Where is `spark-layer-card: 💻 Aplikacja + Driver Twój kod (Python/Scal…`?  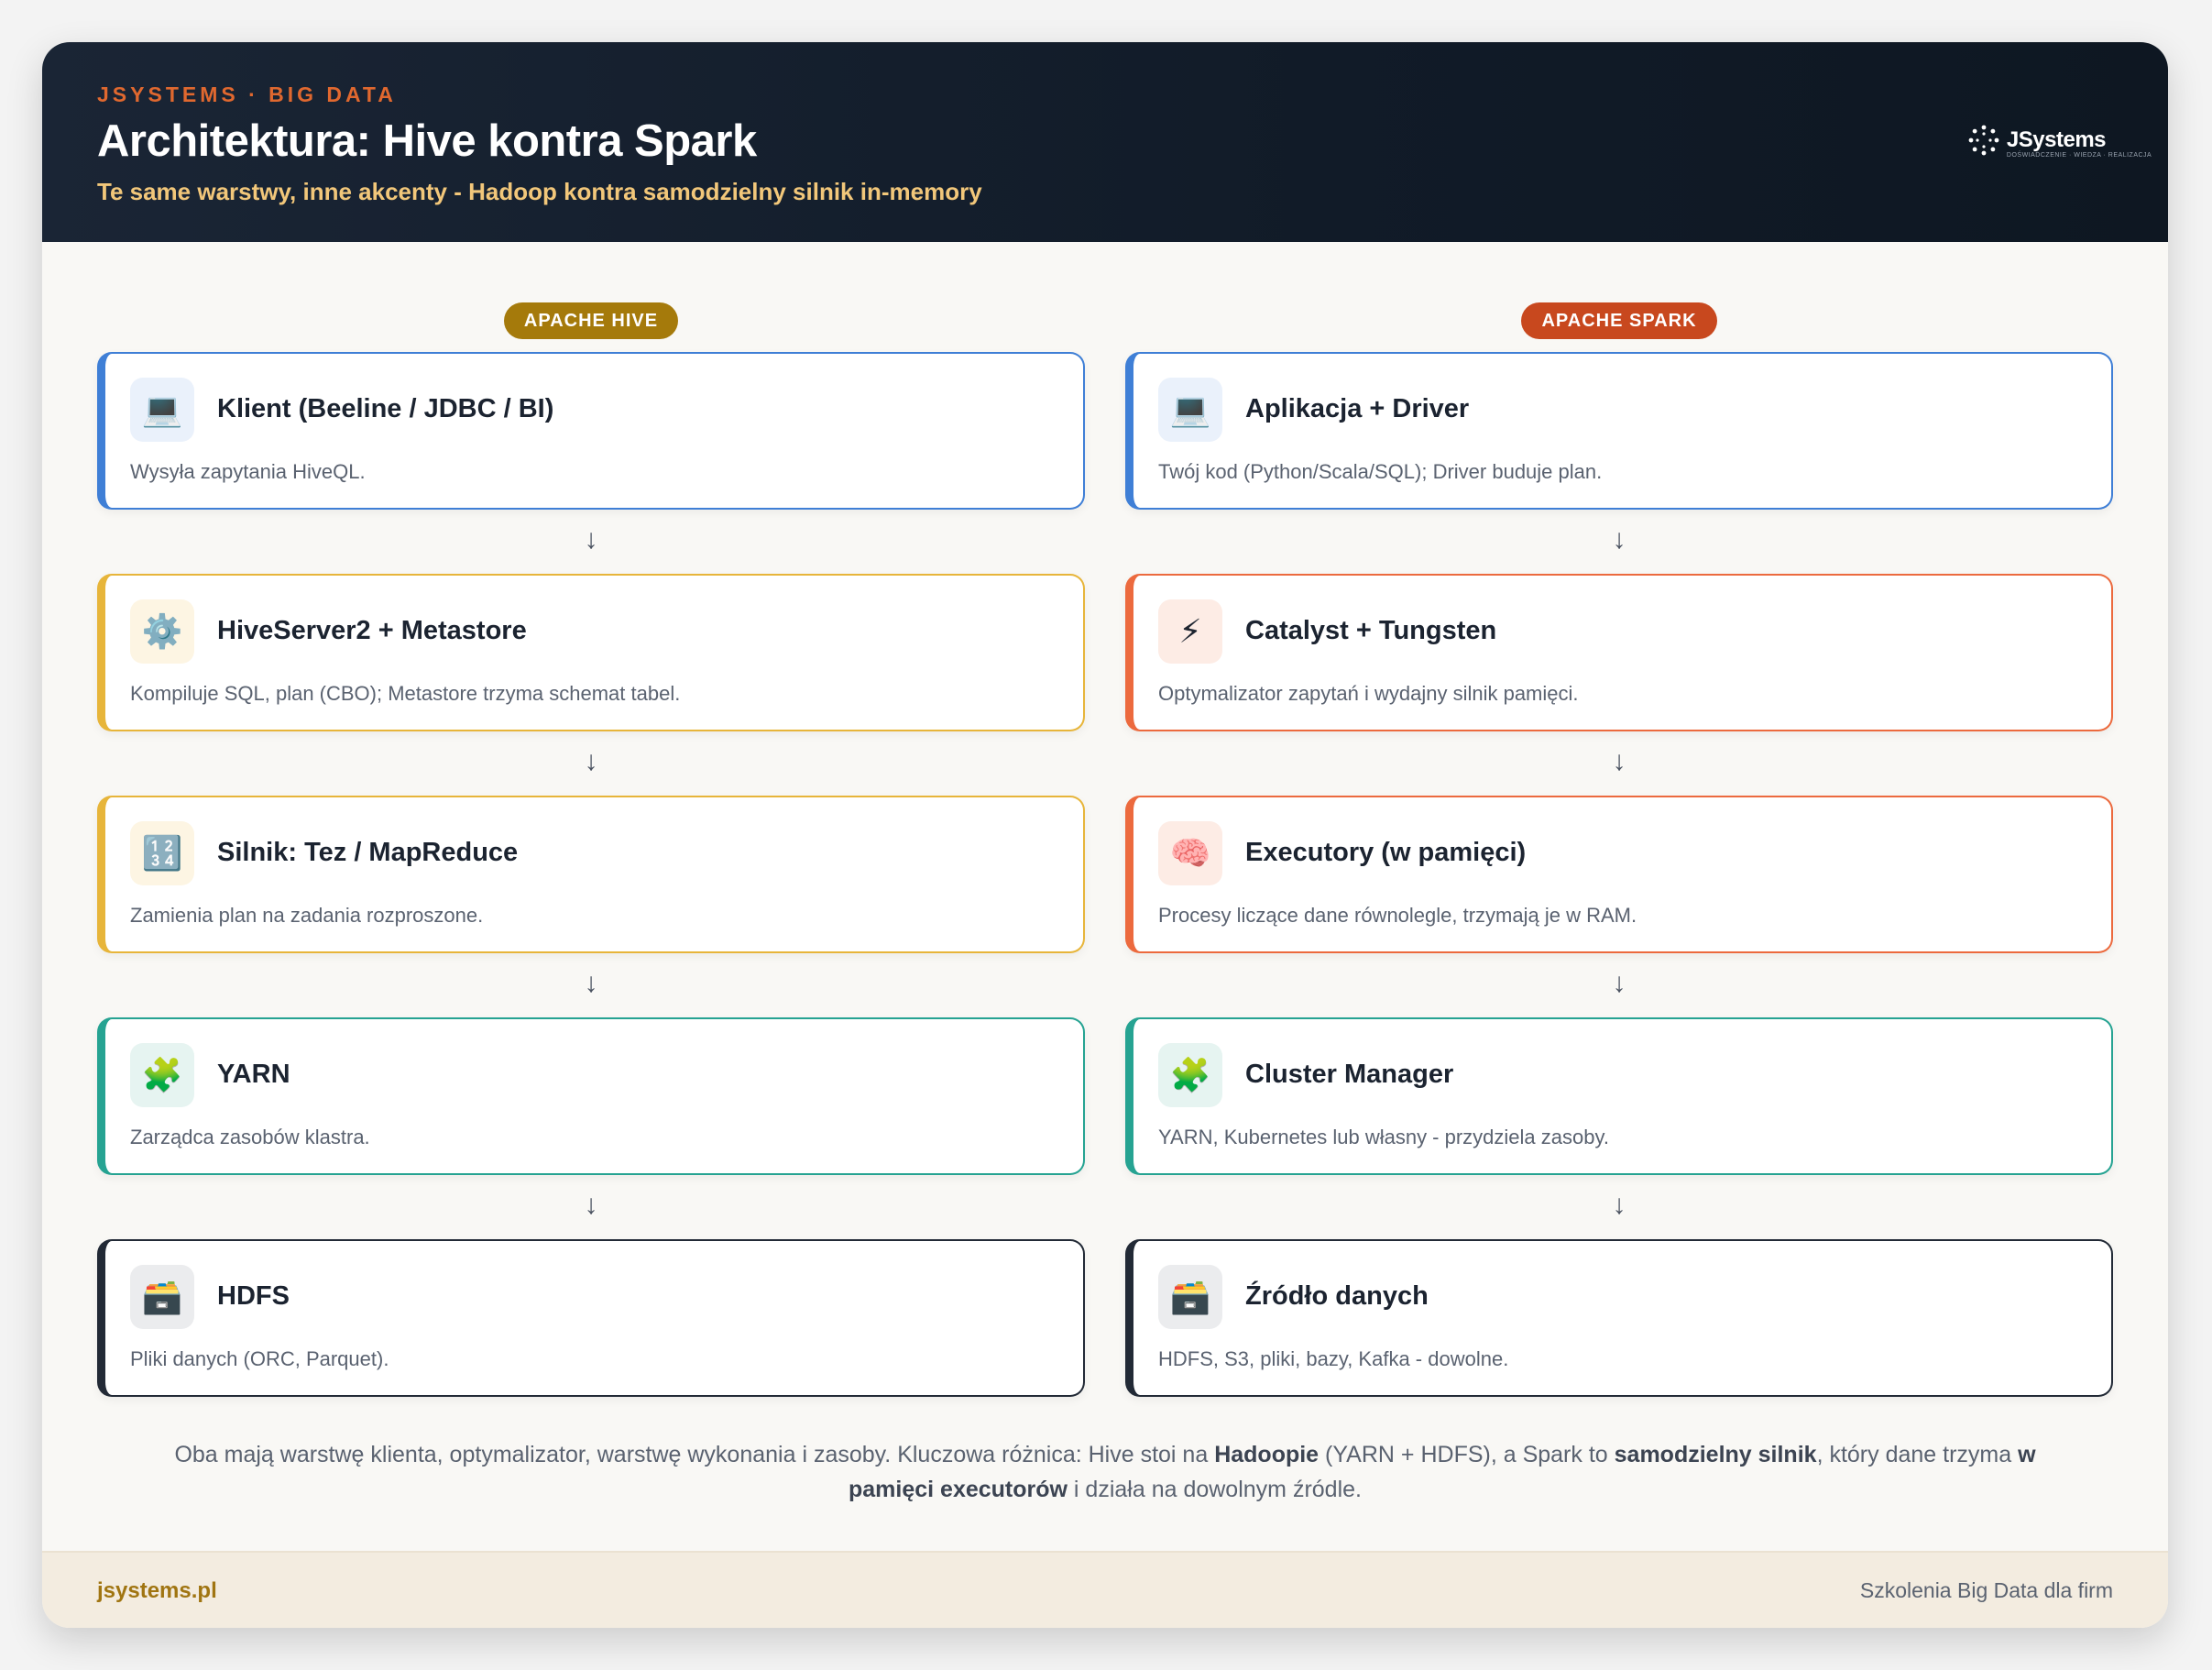
spark-layer-card: 💻 Aplikacja + Driver Twój kod (Python/Scal… is located at coordinates (1619, 431).